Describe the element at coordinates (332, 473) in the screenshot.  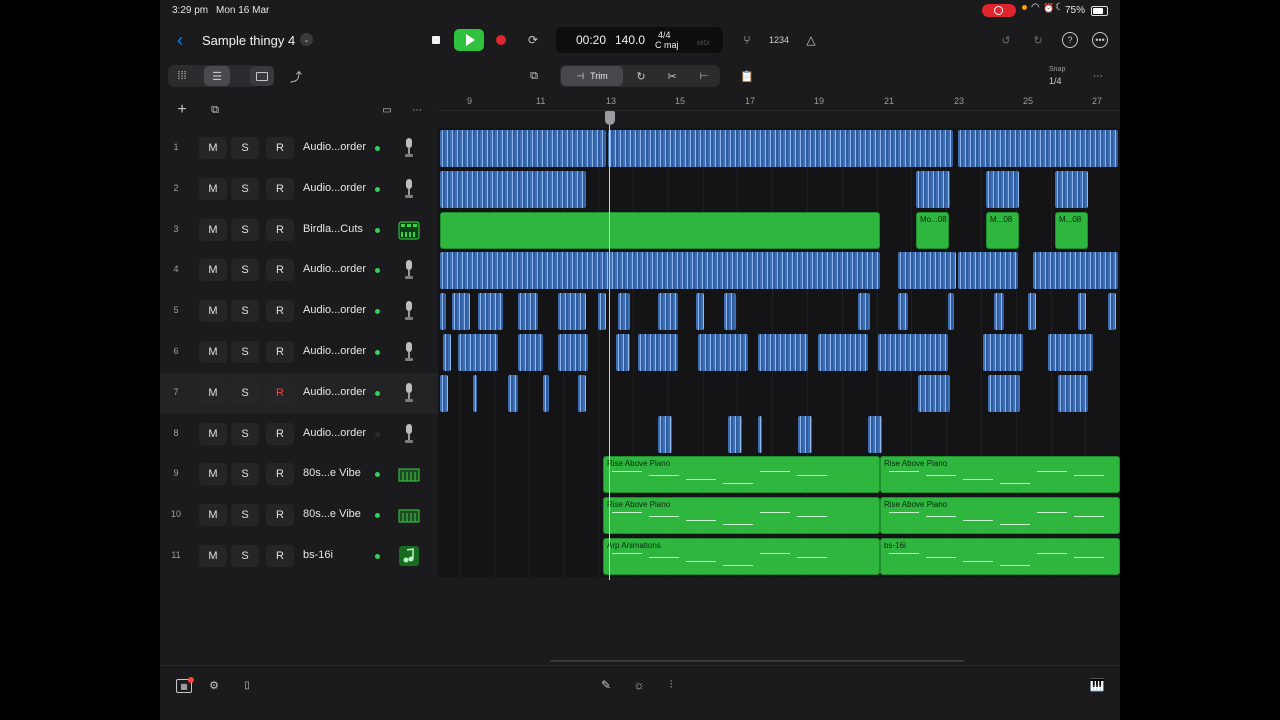
I see `track-name: 80s...e Vibe` at that location.